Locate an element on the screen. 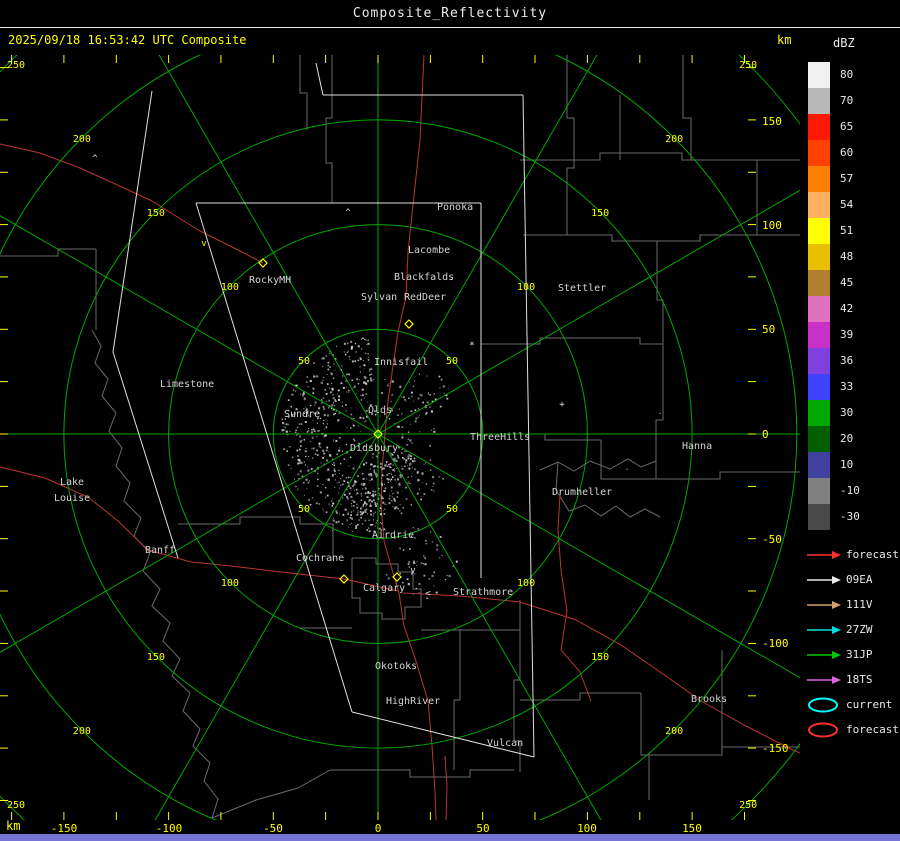  colorbar-value: 20 is located at coordinates (847, 438).